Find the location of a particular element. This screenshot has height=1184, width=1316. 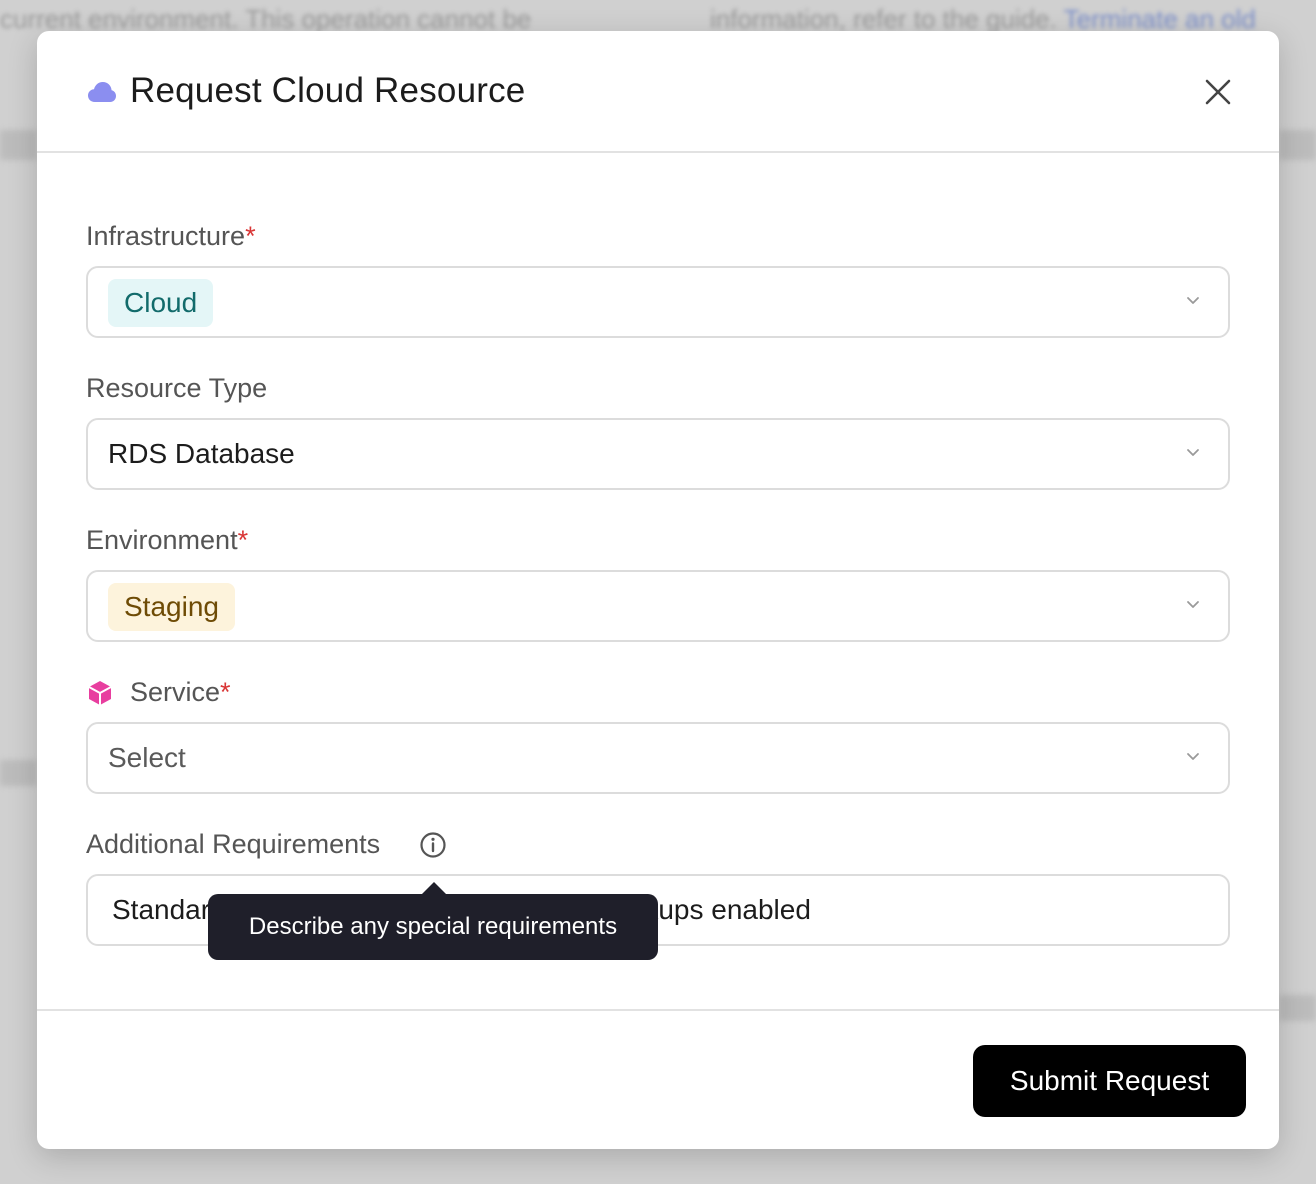

close-icon is located at coordinates (1218, 92).